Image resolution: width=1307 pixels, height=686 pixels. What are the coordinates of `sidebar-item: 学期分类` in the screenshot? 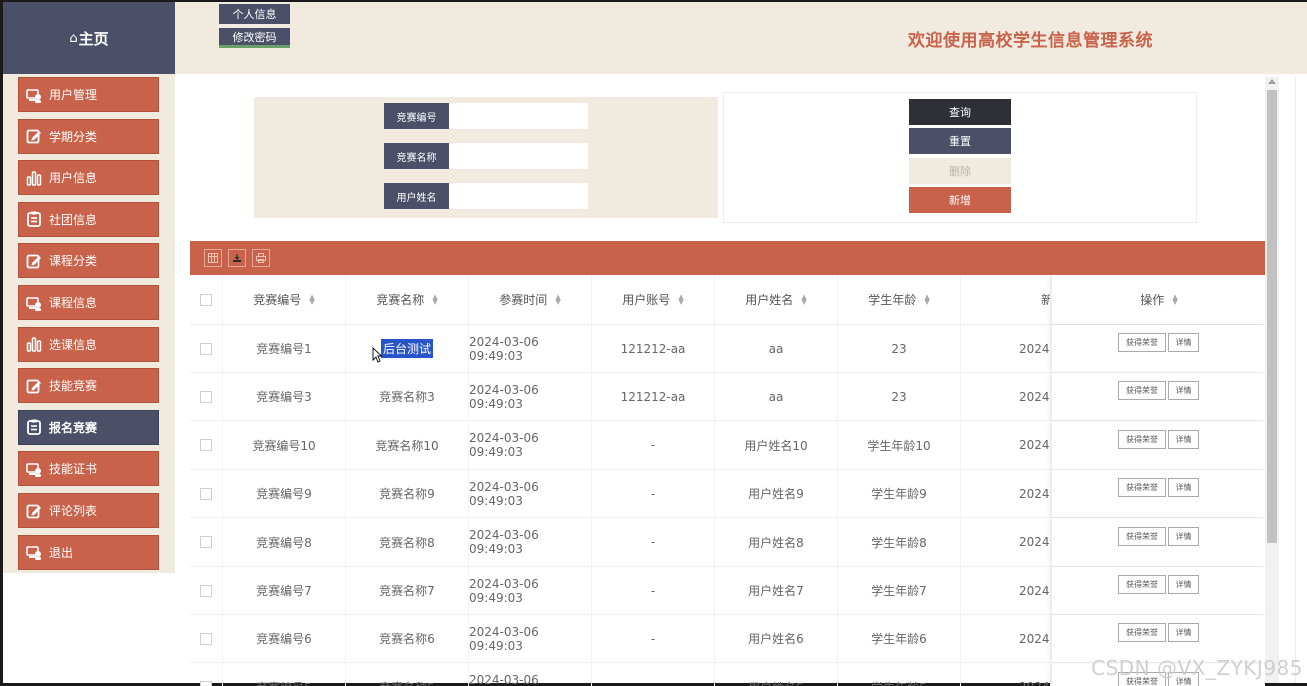 It's located at (88, 136).